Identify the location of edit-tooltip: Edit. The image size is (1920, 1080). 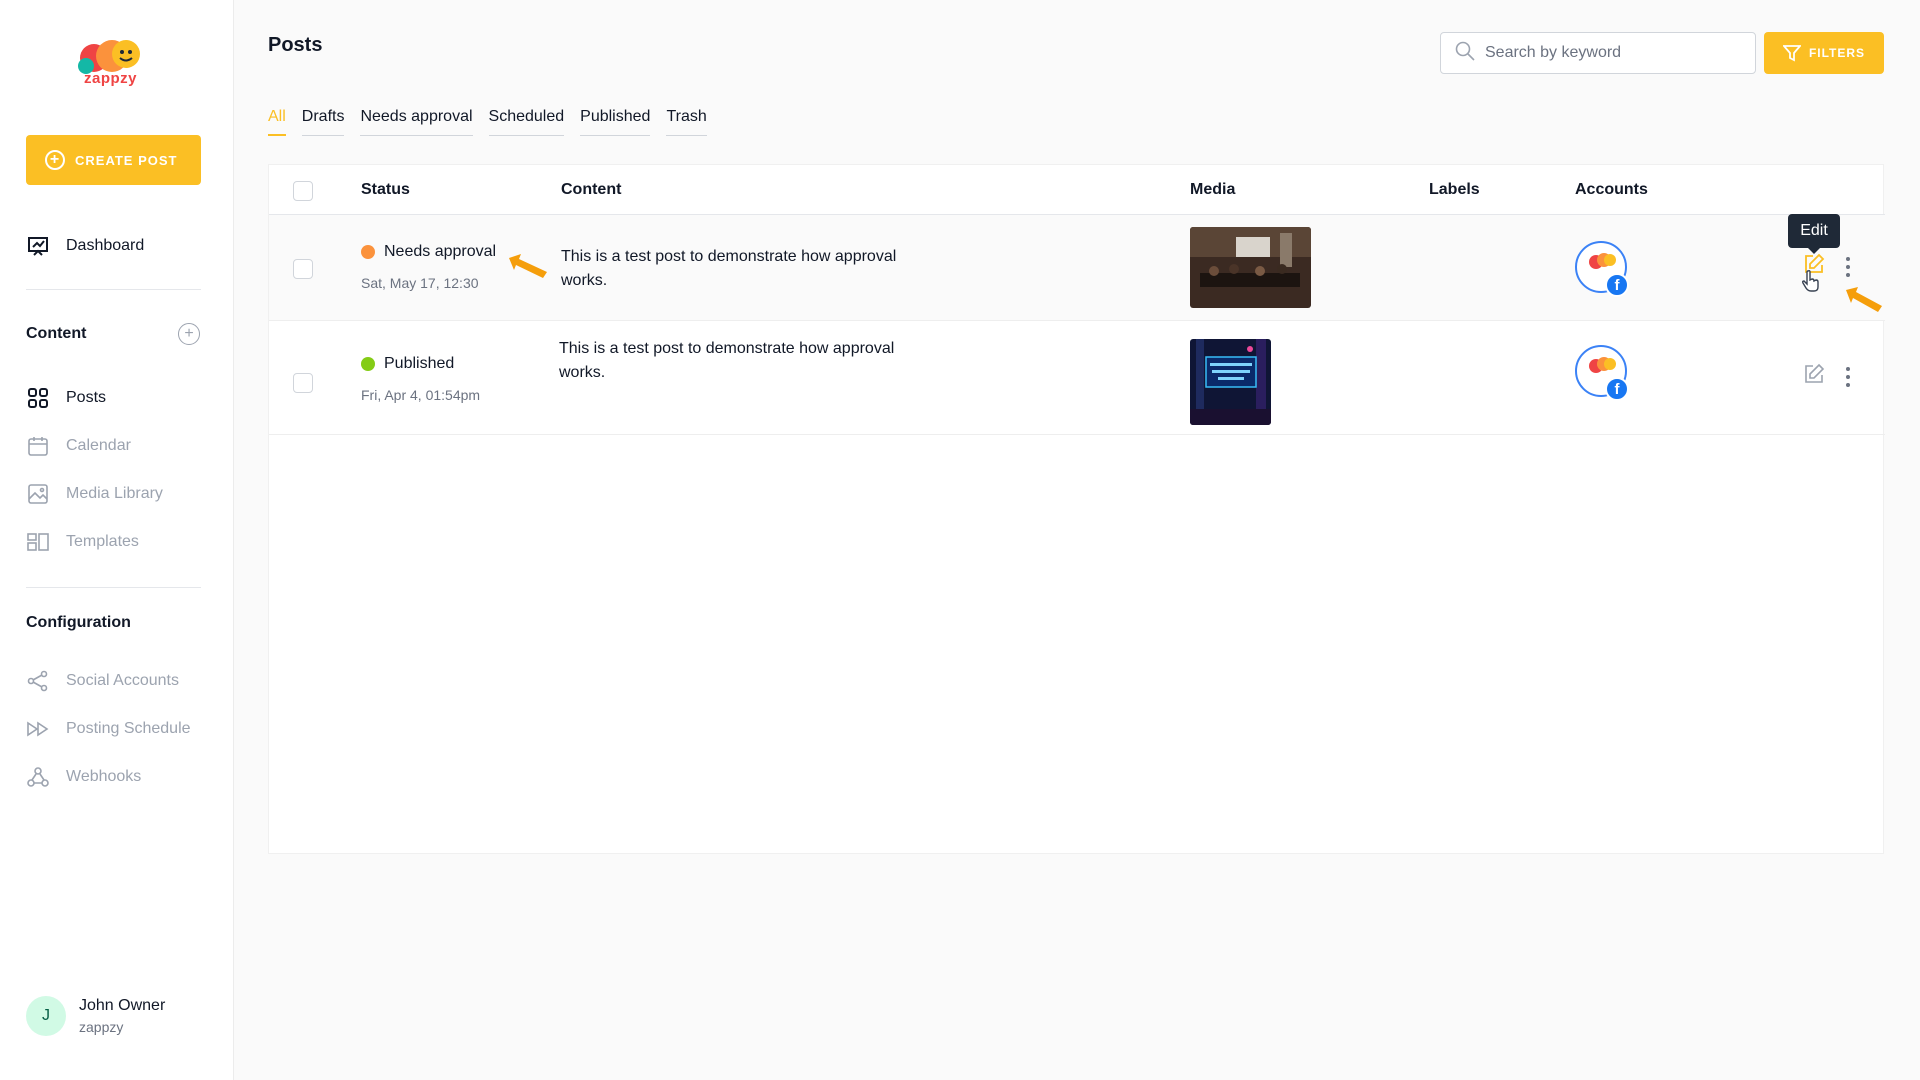
(1814, 234).